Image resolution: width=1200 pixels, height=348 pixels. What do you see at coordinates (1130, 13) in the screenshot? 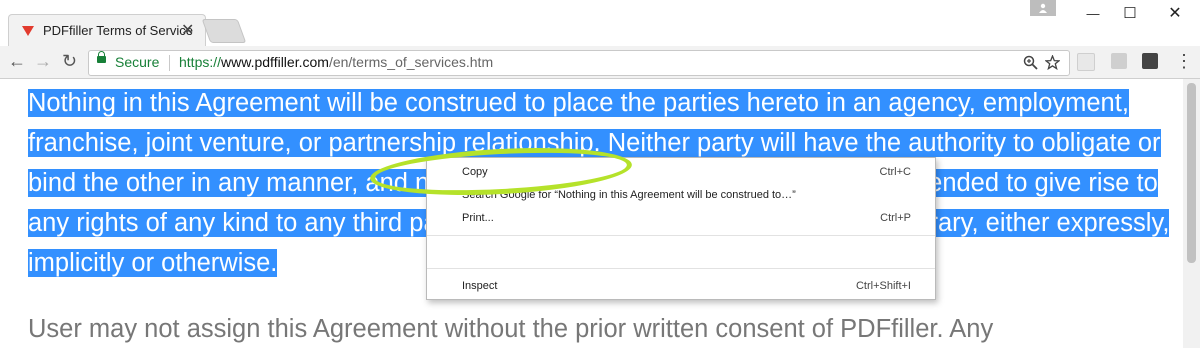
I see `maximize-button: ☐` at bounding box center [1130, 13].